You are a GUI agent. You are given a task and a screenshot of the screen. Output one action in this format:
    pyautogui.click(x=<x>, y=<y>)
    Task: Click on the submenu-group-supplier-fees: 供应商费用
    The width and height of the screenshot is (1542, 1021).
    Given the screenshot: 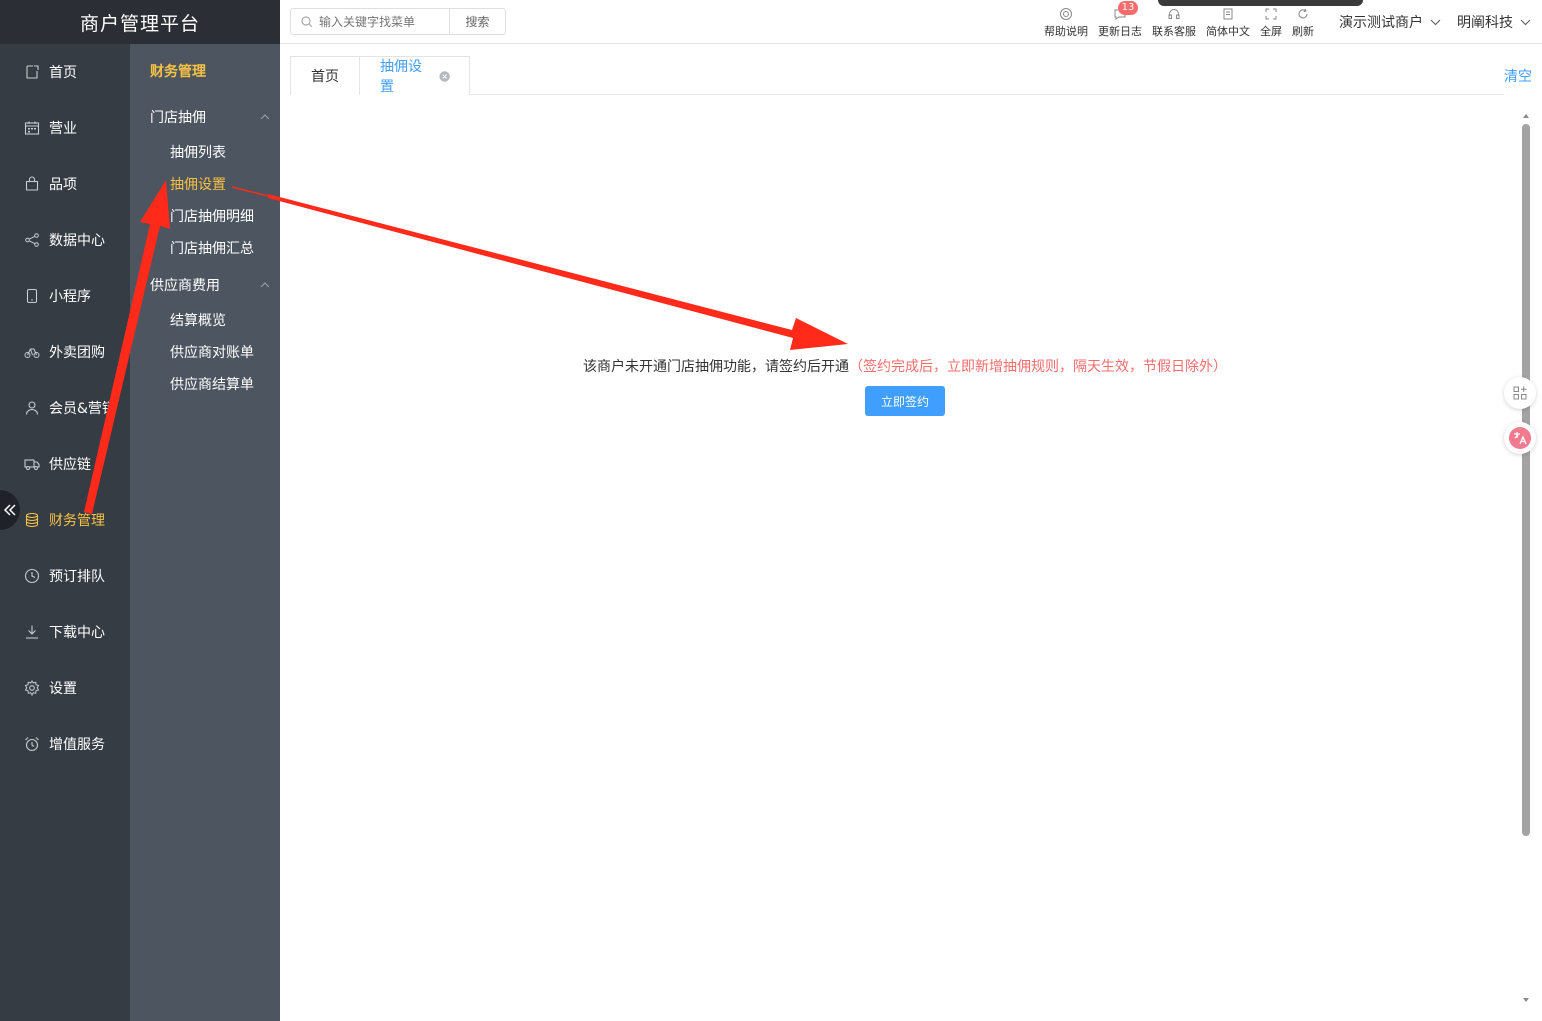 What is the action you would take?
    pyautogui.click(x=210, y=285)
    